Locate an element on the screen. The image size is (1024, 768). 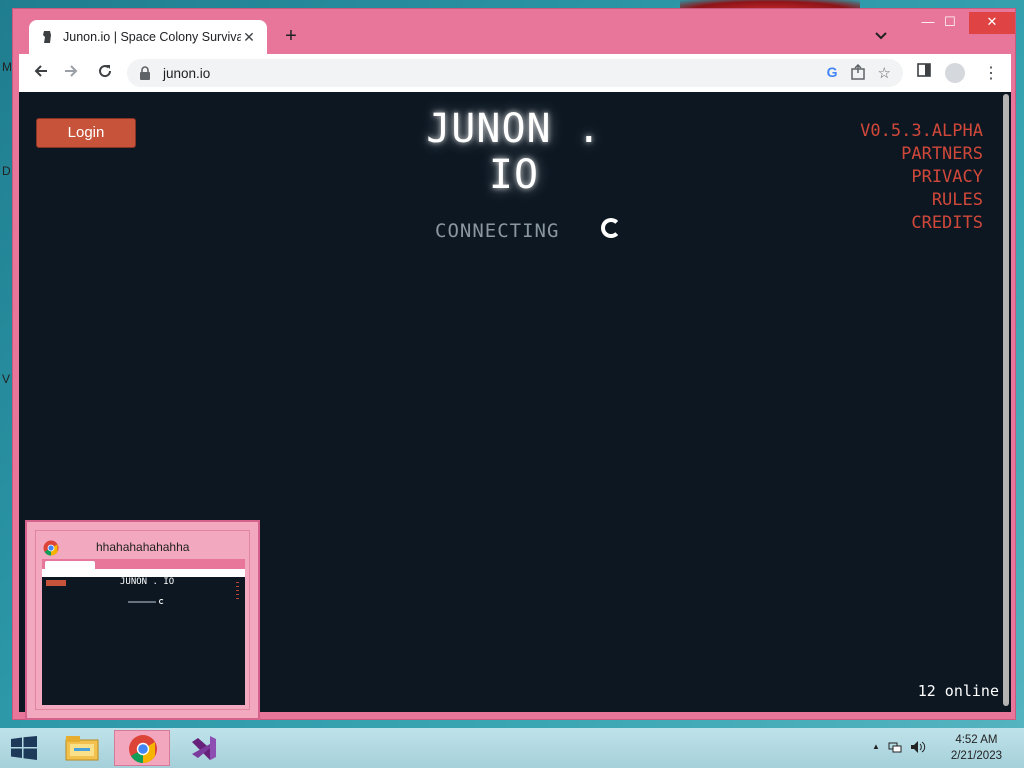
desktop-icon-label: V is located at coordinates (6, 379).